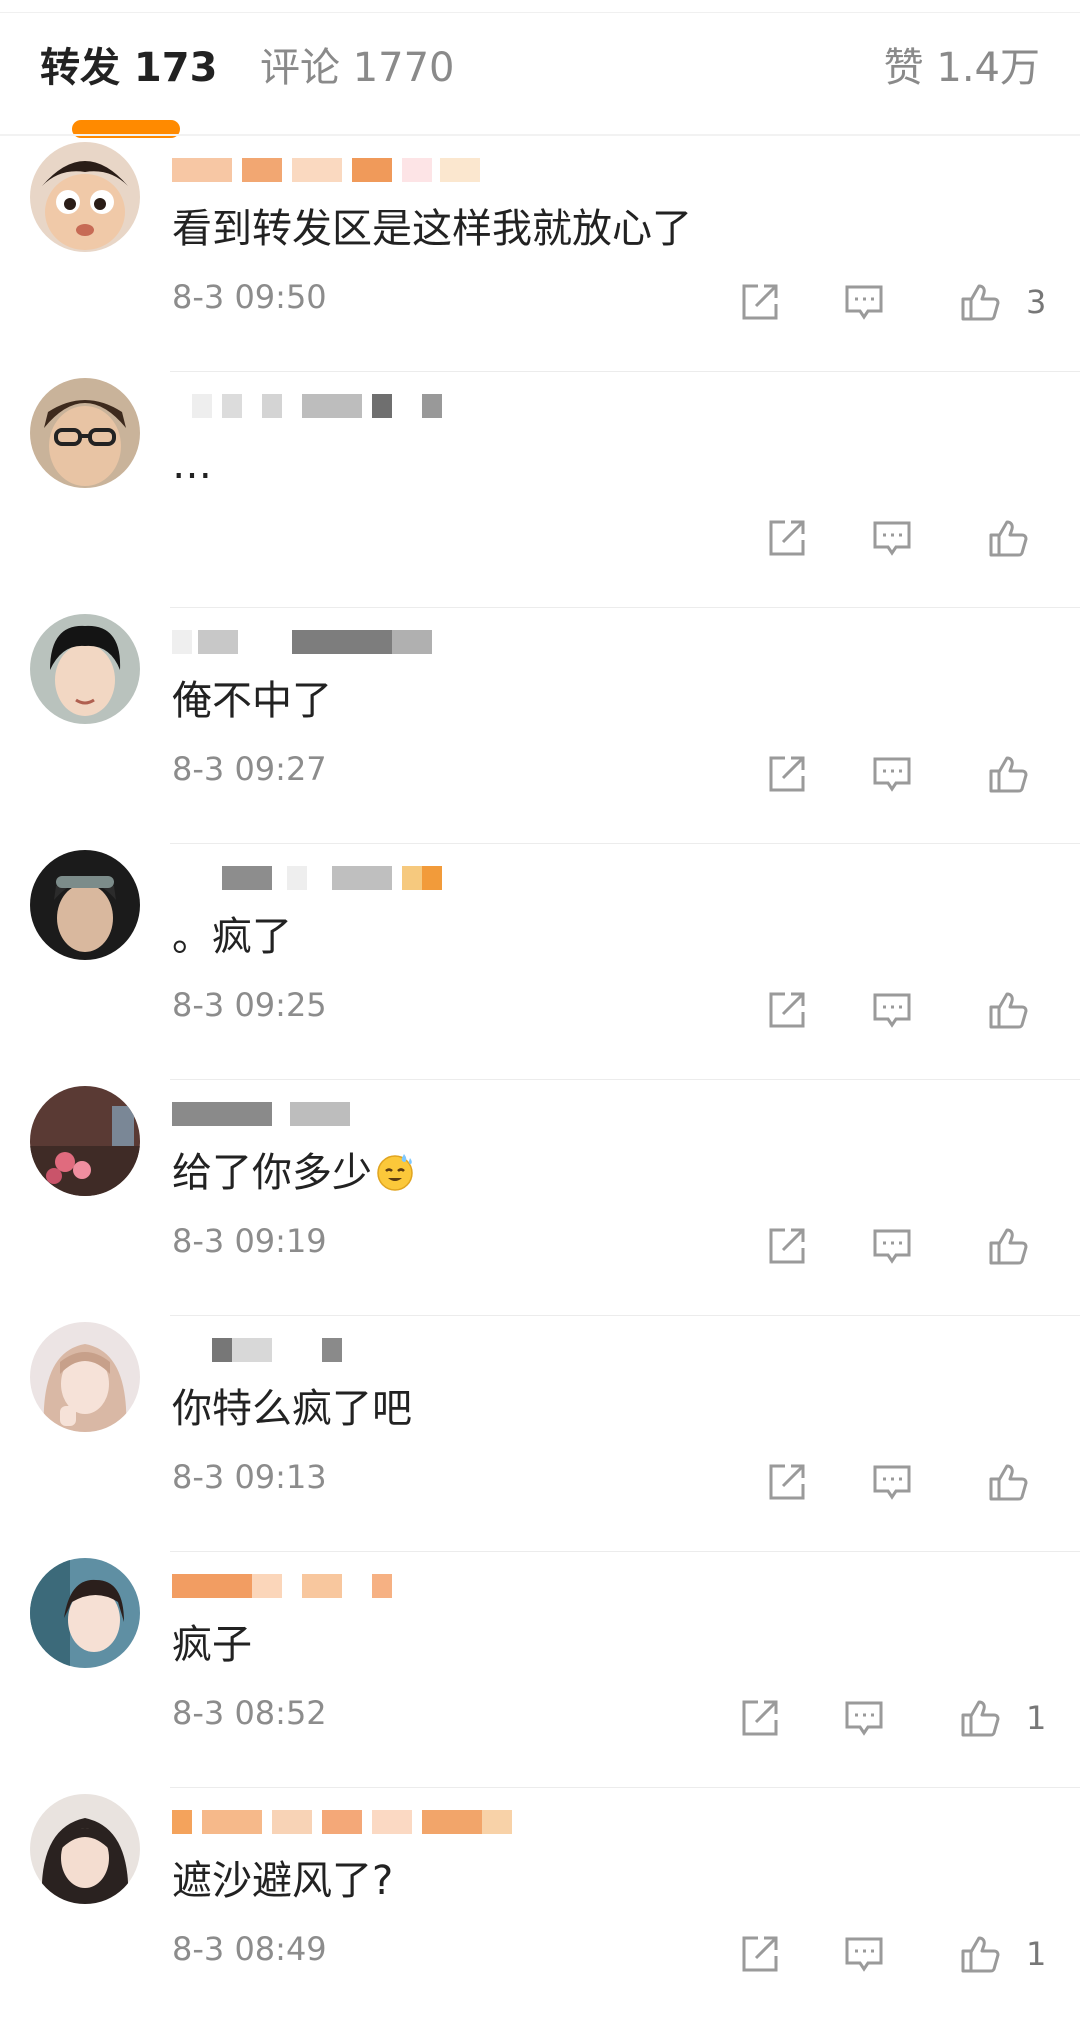 The image size is (1080, 2024). I want to click on tab-bar: 转发 173 评论 1770 赞 1.4万, so click(540, 68).